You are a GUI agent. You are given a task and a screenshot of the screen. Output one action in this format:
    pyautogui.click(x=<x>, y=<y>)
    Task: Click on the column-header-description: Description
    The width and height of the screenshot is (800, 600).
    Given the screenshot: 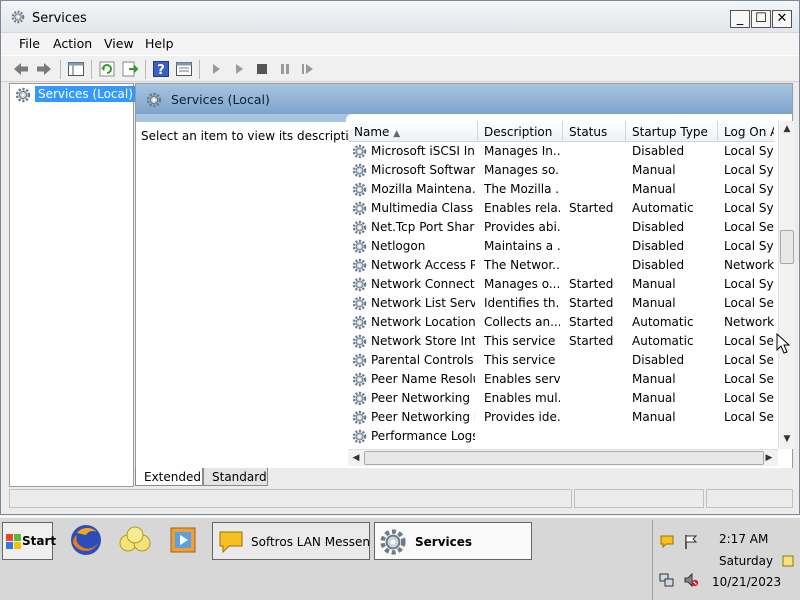 What is the action you would take?
    pyautogui.click(x=522, y=132)
    